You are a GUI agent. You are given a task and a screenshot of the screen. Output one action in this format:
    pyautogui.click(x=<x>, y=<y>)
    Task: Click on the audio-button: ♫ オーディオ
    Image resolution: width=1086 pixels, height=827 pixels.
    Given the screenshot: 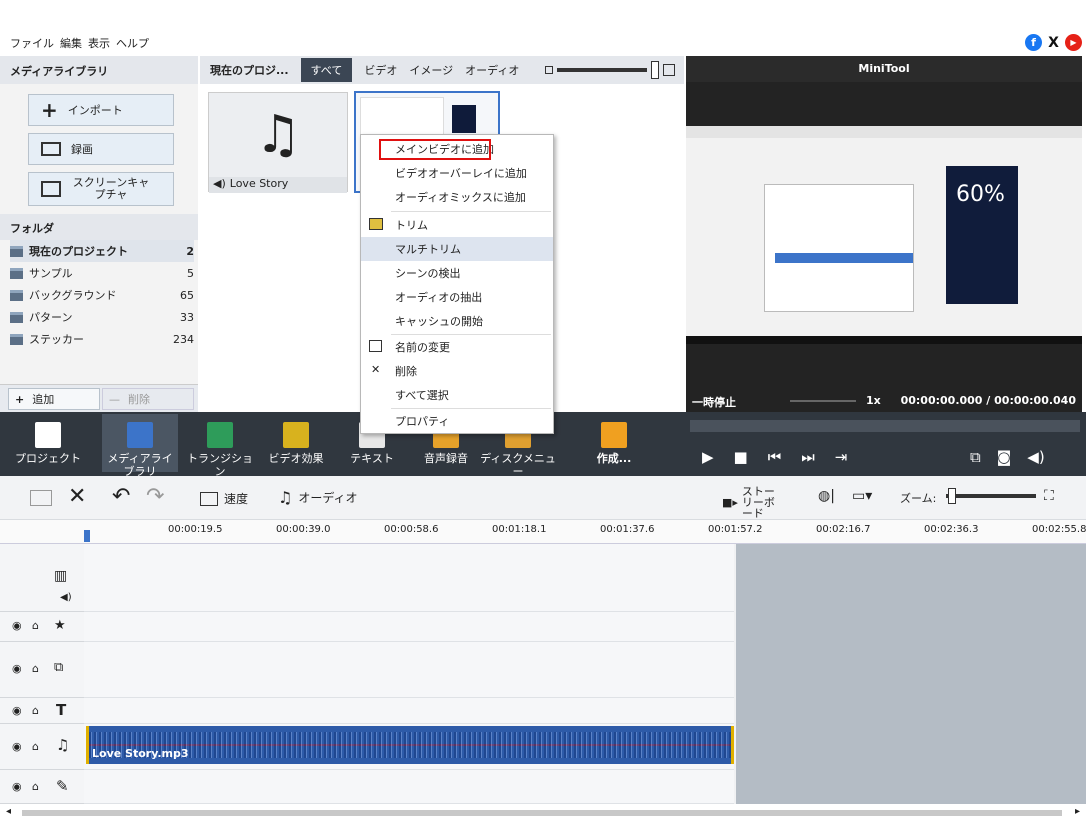 What is the action you would take?
    pyautogui.click(x=318, y=497)
    